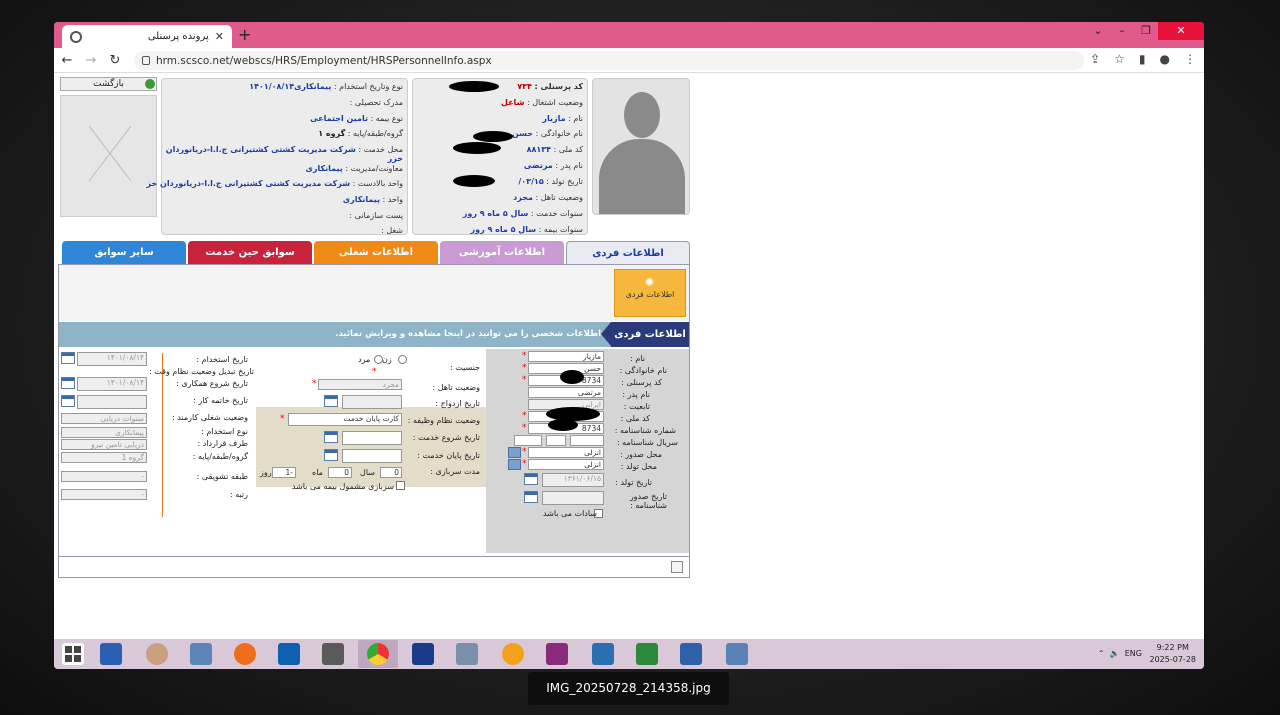  I want to click on sidepanel-icon: ▮, so click(1142, 59).